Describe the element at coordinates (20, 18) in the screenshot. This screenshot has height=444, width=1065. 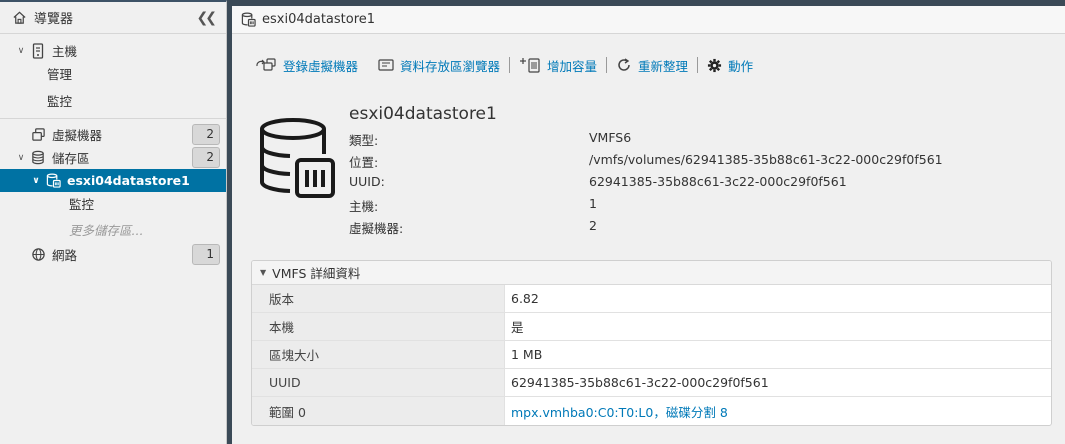
I see `home-icon` at that location.